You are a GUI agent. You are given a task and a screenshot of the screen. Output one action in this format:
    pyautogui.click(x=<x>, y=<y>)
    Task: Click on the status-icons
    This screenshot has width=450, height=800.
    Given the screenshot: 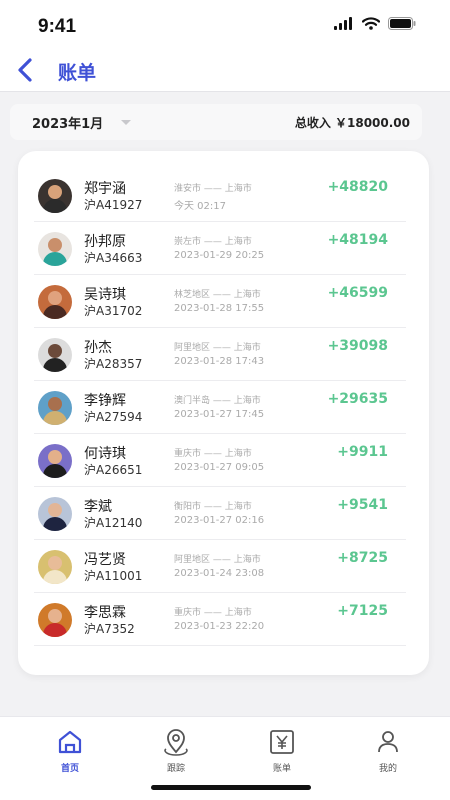 What is the action you would take?
    pyautogui.click(x=375, y=23)
    